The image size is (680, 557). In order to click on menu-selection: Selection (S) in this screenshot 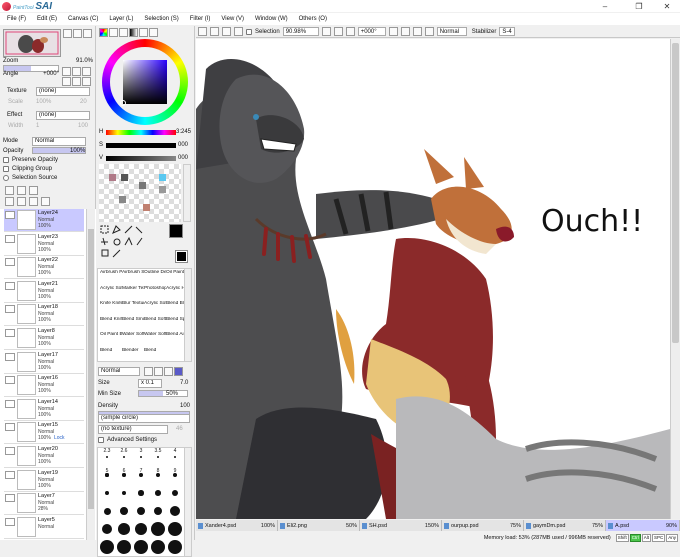, I will do `click(161, 19)`.